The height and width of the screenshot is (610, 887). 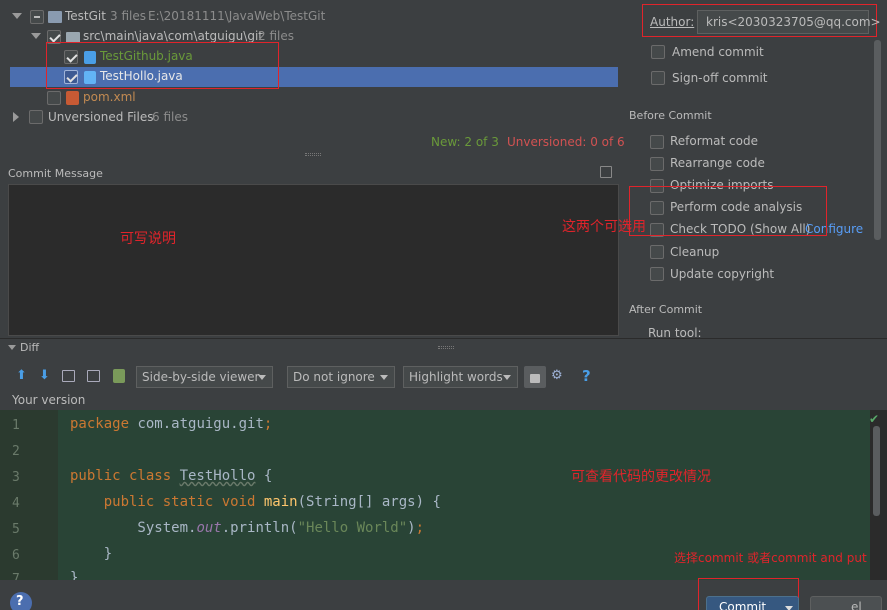 I want to click on root-path: E:\20181111\JavaWeb\TestGit, so click(x=237, y=16).